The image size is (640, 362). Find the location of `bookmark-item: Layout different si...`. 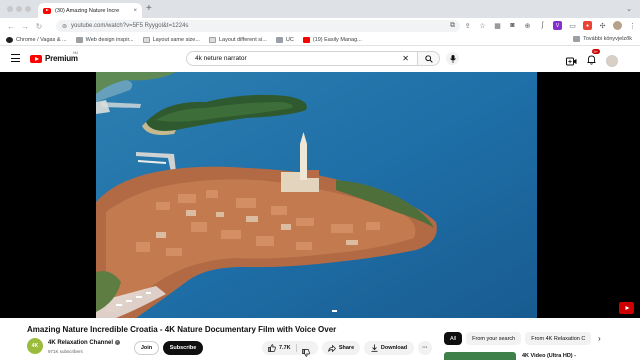

bookmark-item: Layout different si... is located at coordinates (237, 39).